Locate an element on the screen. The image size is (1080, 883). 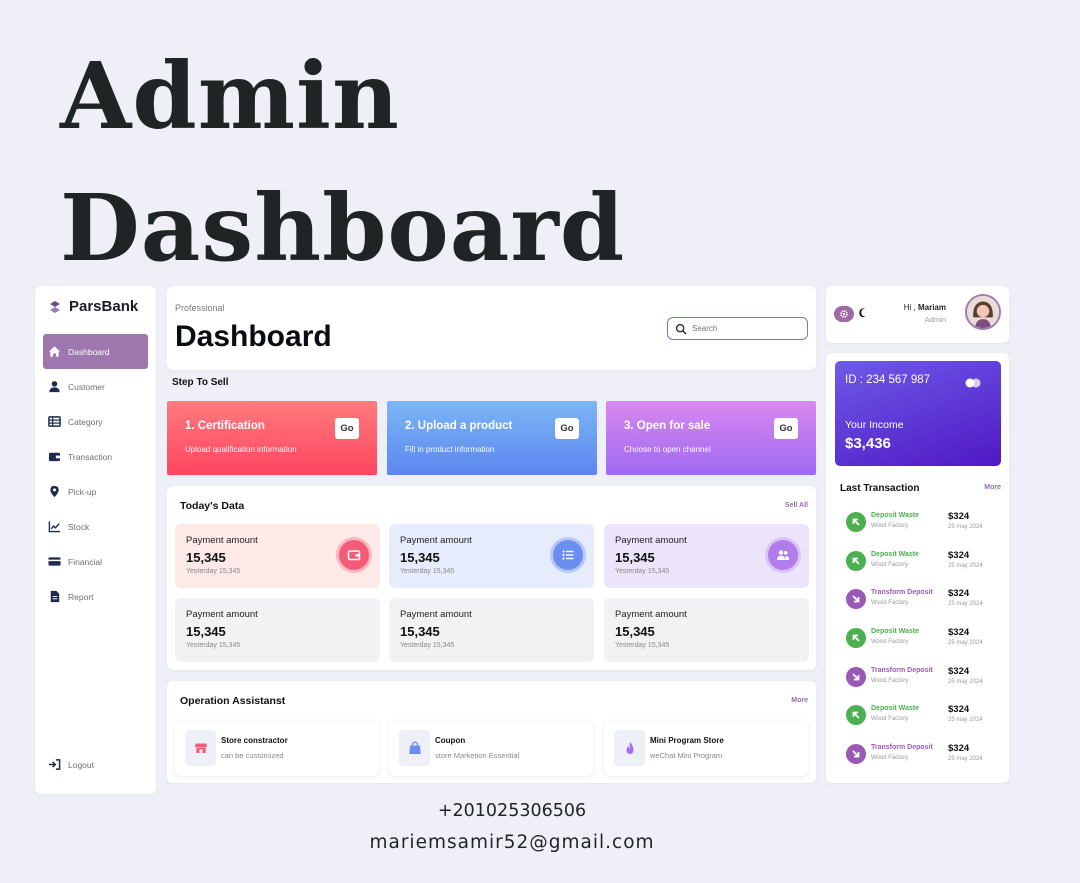
breadcrumb: Professional is located at coordinates (200, 308).